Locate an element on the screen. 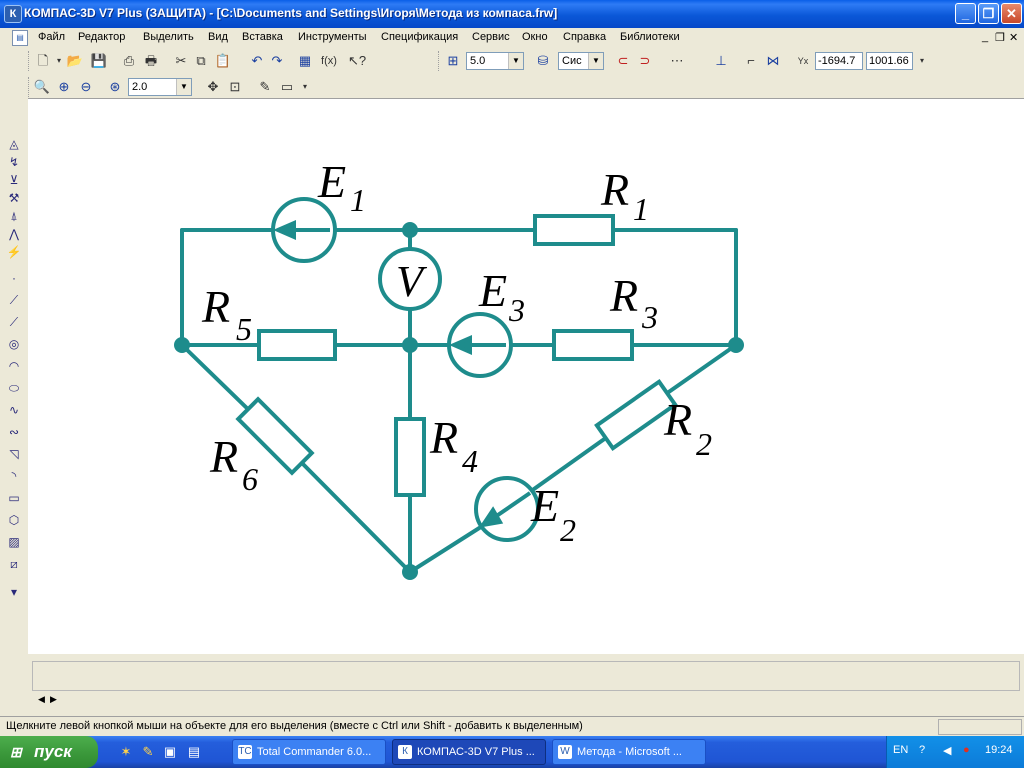 This screenshot has height=768, width=1024. fillet-icon: ◝ is located at coordinates (14, 476).